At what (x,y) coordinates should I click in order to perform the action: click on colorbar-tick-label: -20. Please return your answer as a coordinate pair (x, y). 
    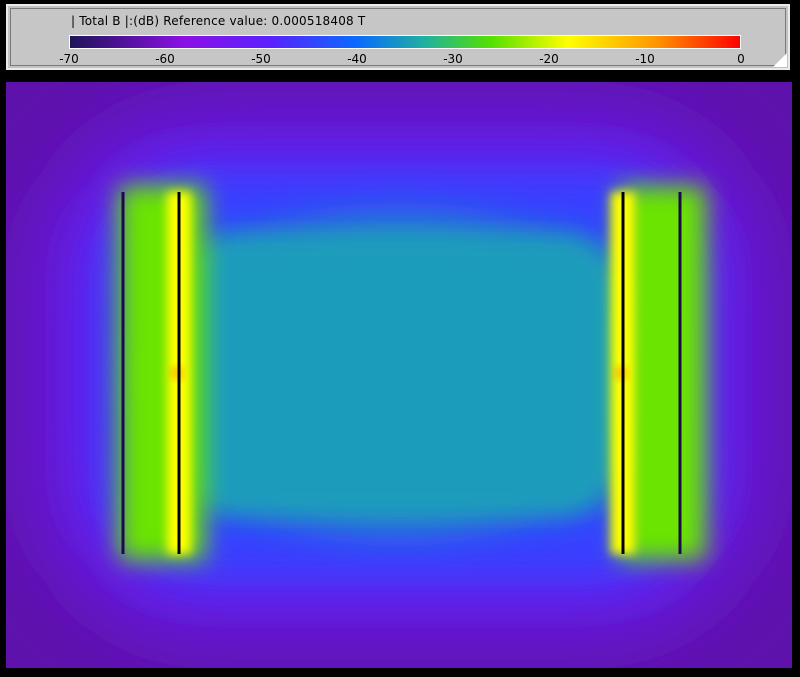
    Looking at the image, I should click on (549, 59).